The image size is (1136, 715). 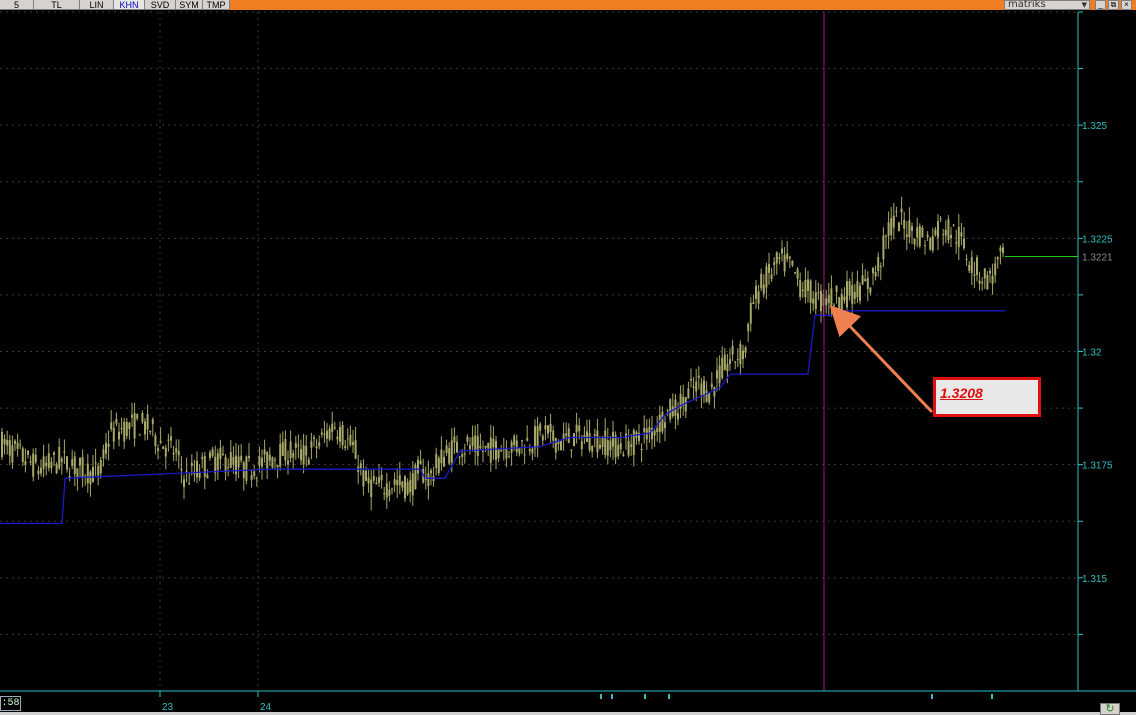 I want to click on minimize-icon: _, so click(x=1100, y=5).